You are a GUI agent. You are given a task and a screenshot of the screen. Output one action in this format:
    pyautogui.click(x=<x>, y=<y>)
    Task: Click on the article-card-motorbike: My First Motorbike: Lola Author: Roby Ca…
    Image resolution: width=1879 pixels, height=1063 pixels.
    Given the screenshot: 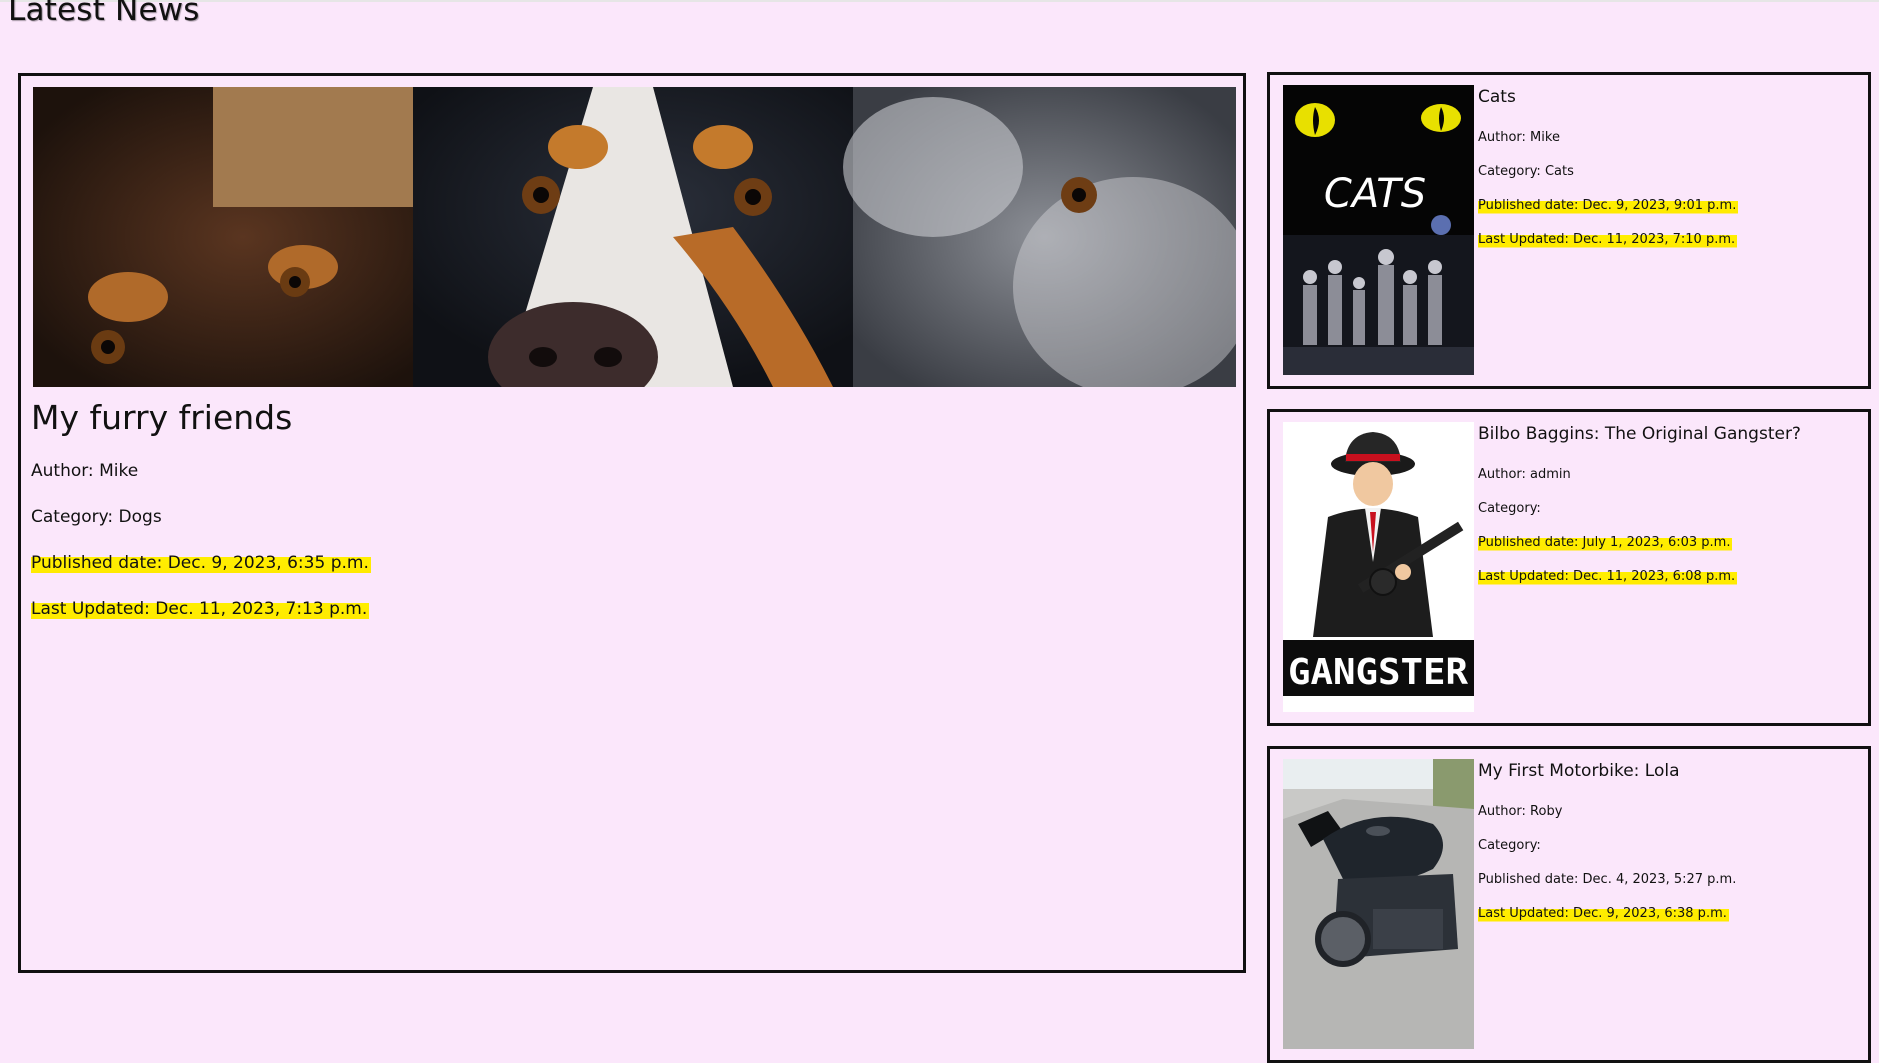 What is the action you would take?
    pyautogui.click(x=1569, y=904)
    